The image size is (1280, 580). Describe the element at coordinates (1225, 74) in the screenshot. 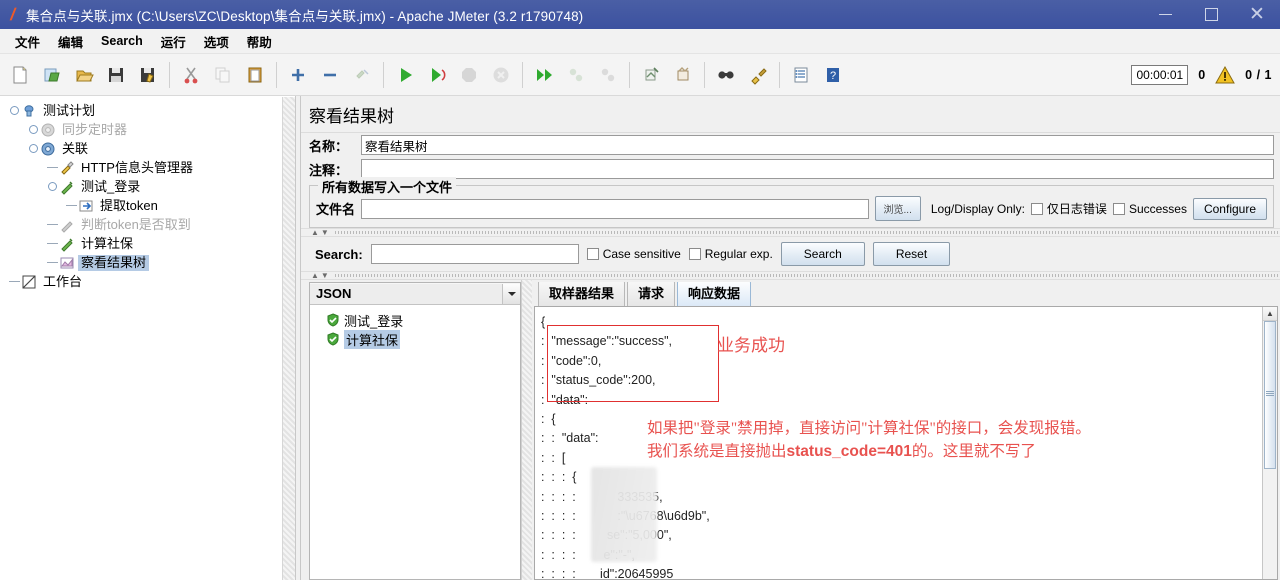

I see `warning-triangle-icon` at that location.